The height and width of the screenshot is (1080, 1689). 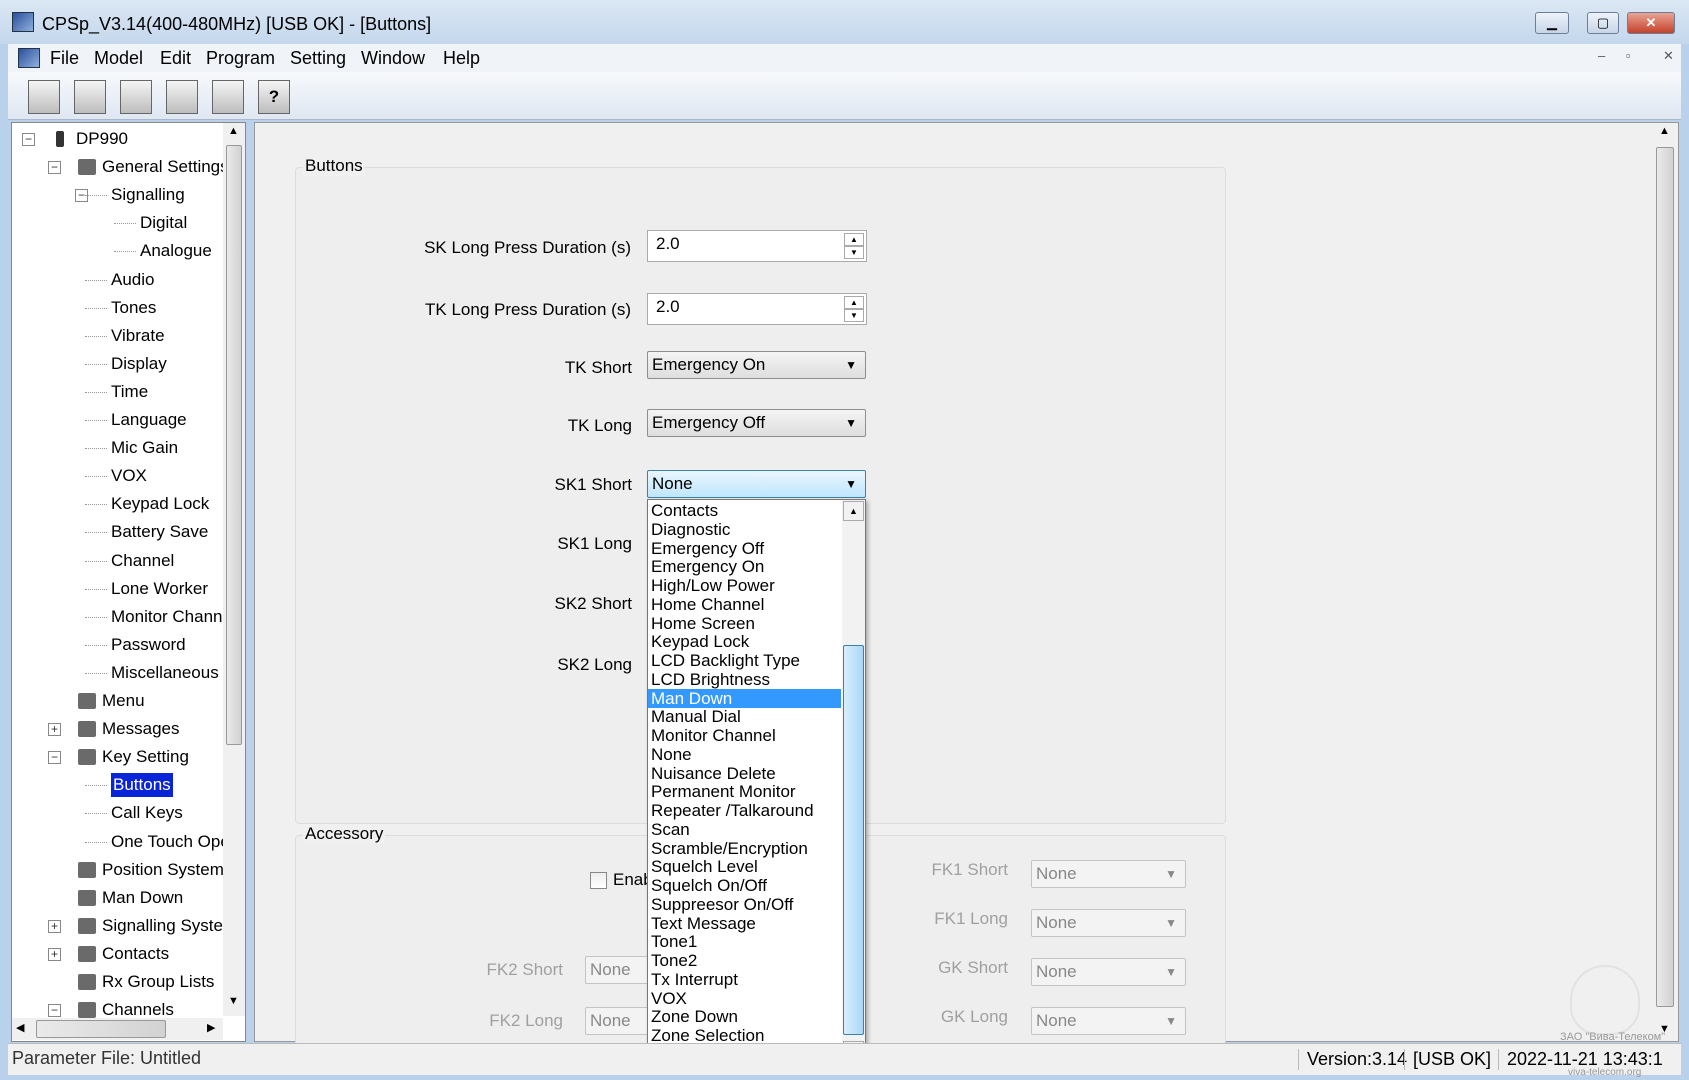 What do you see at coordinates (1668, 56) in the screenshot?
I see `mdi-close-button: ✕` at bounding box center [1668, 56].